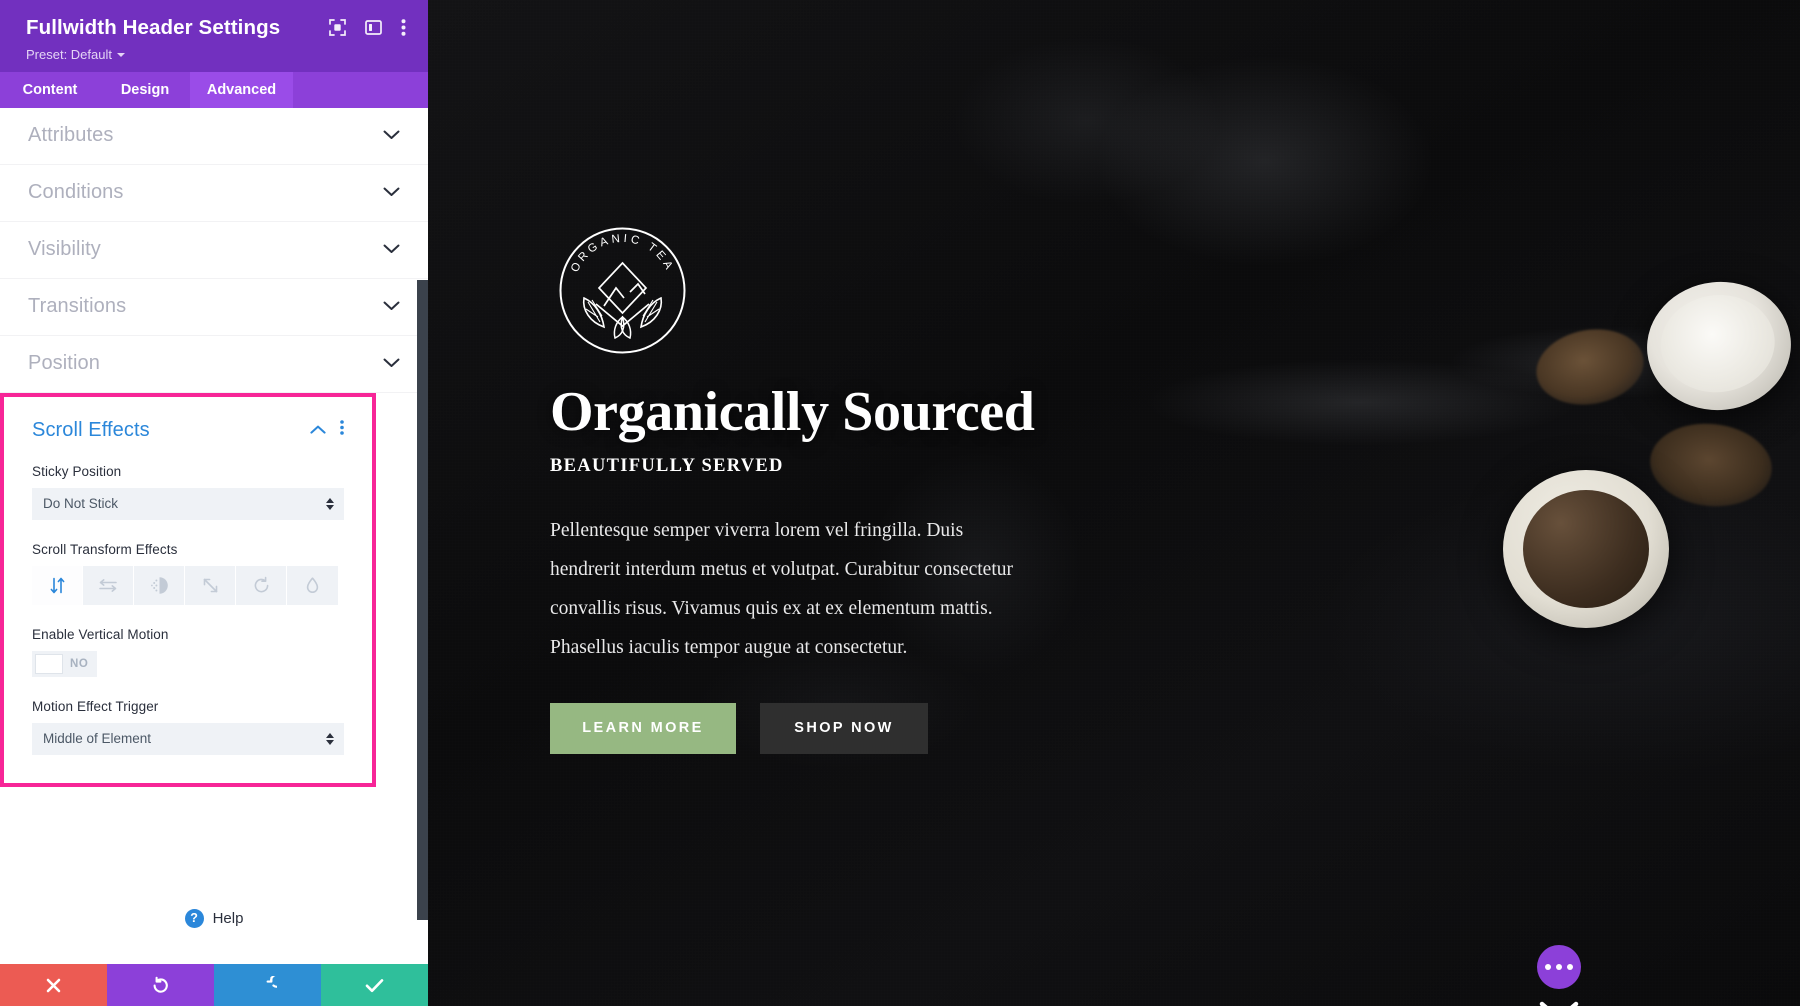  I want to click on panel-scrollbar, so click(422, 600).